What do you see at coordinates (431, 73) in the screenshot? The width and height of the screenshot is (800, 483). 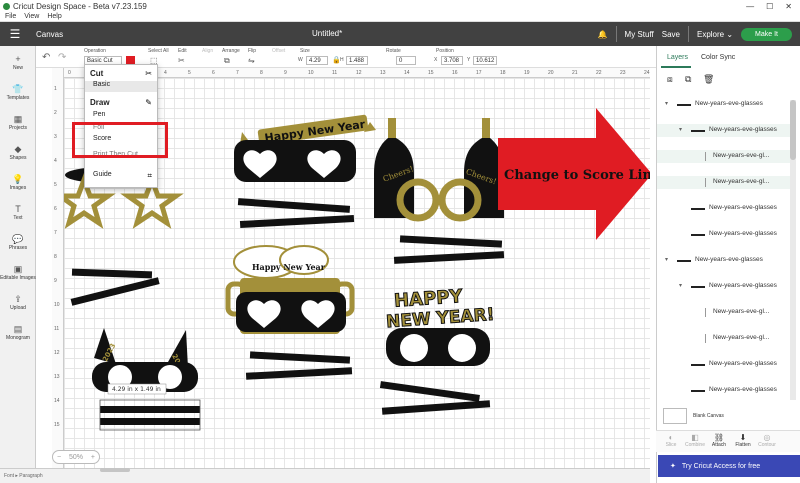 I see `ruler-tick-label: 15` at bounding box center [431, 73].